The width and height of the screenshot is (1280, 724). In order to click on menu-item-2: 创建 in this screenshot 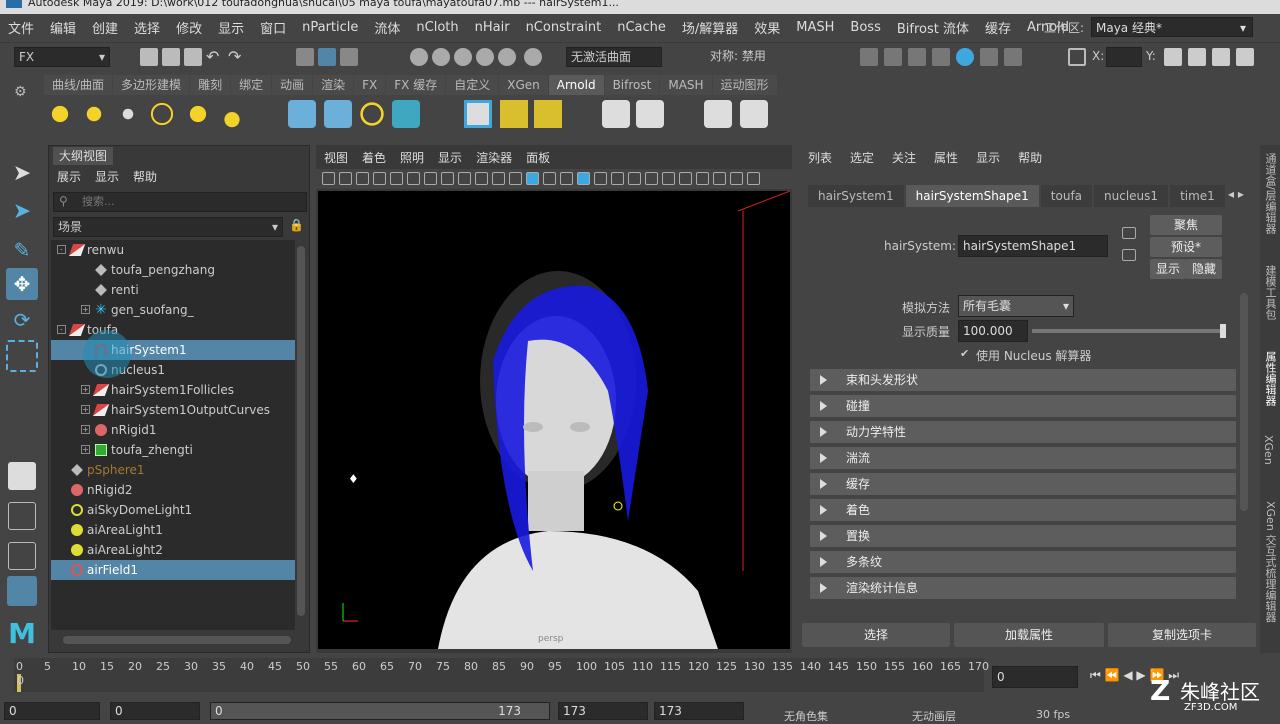, I will do `click(105, 27)`.